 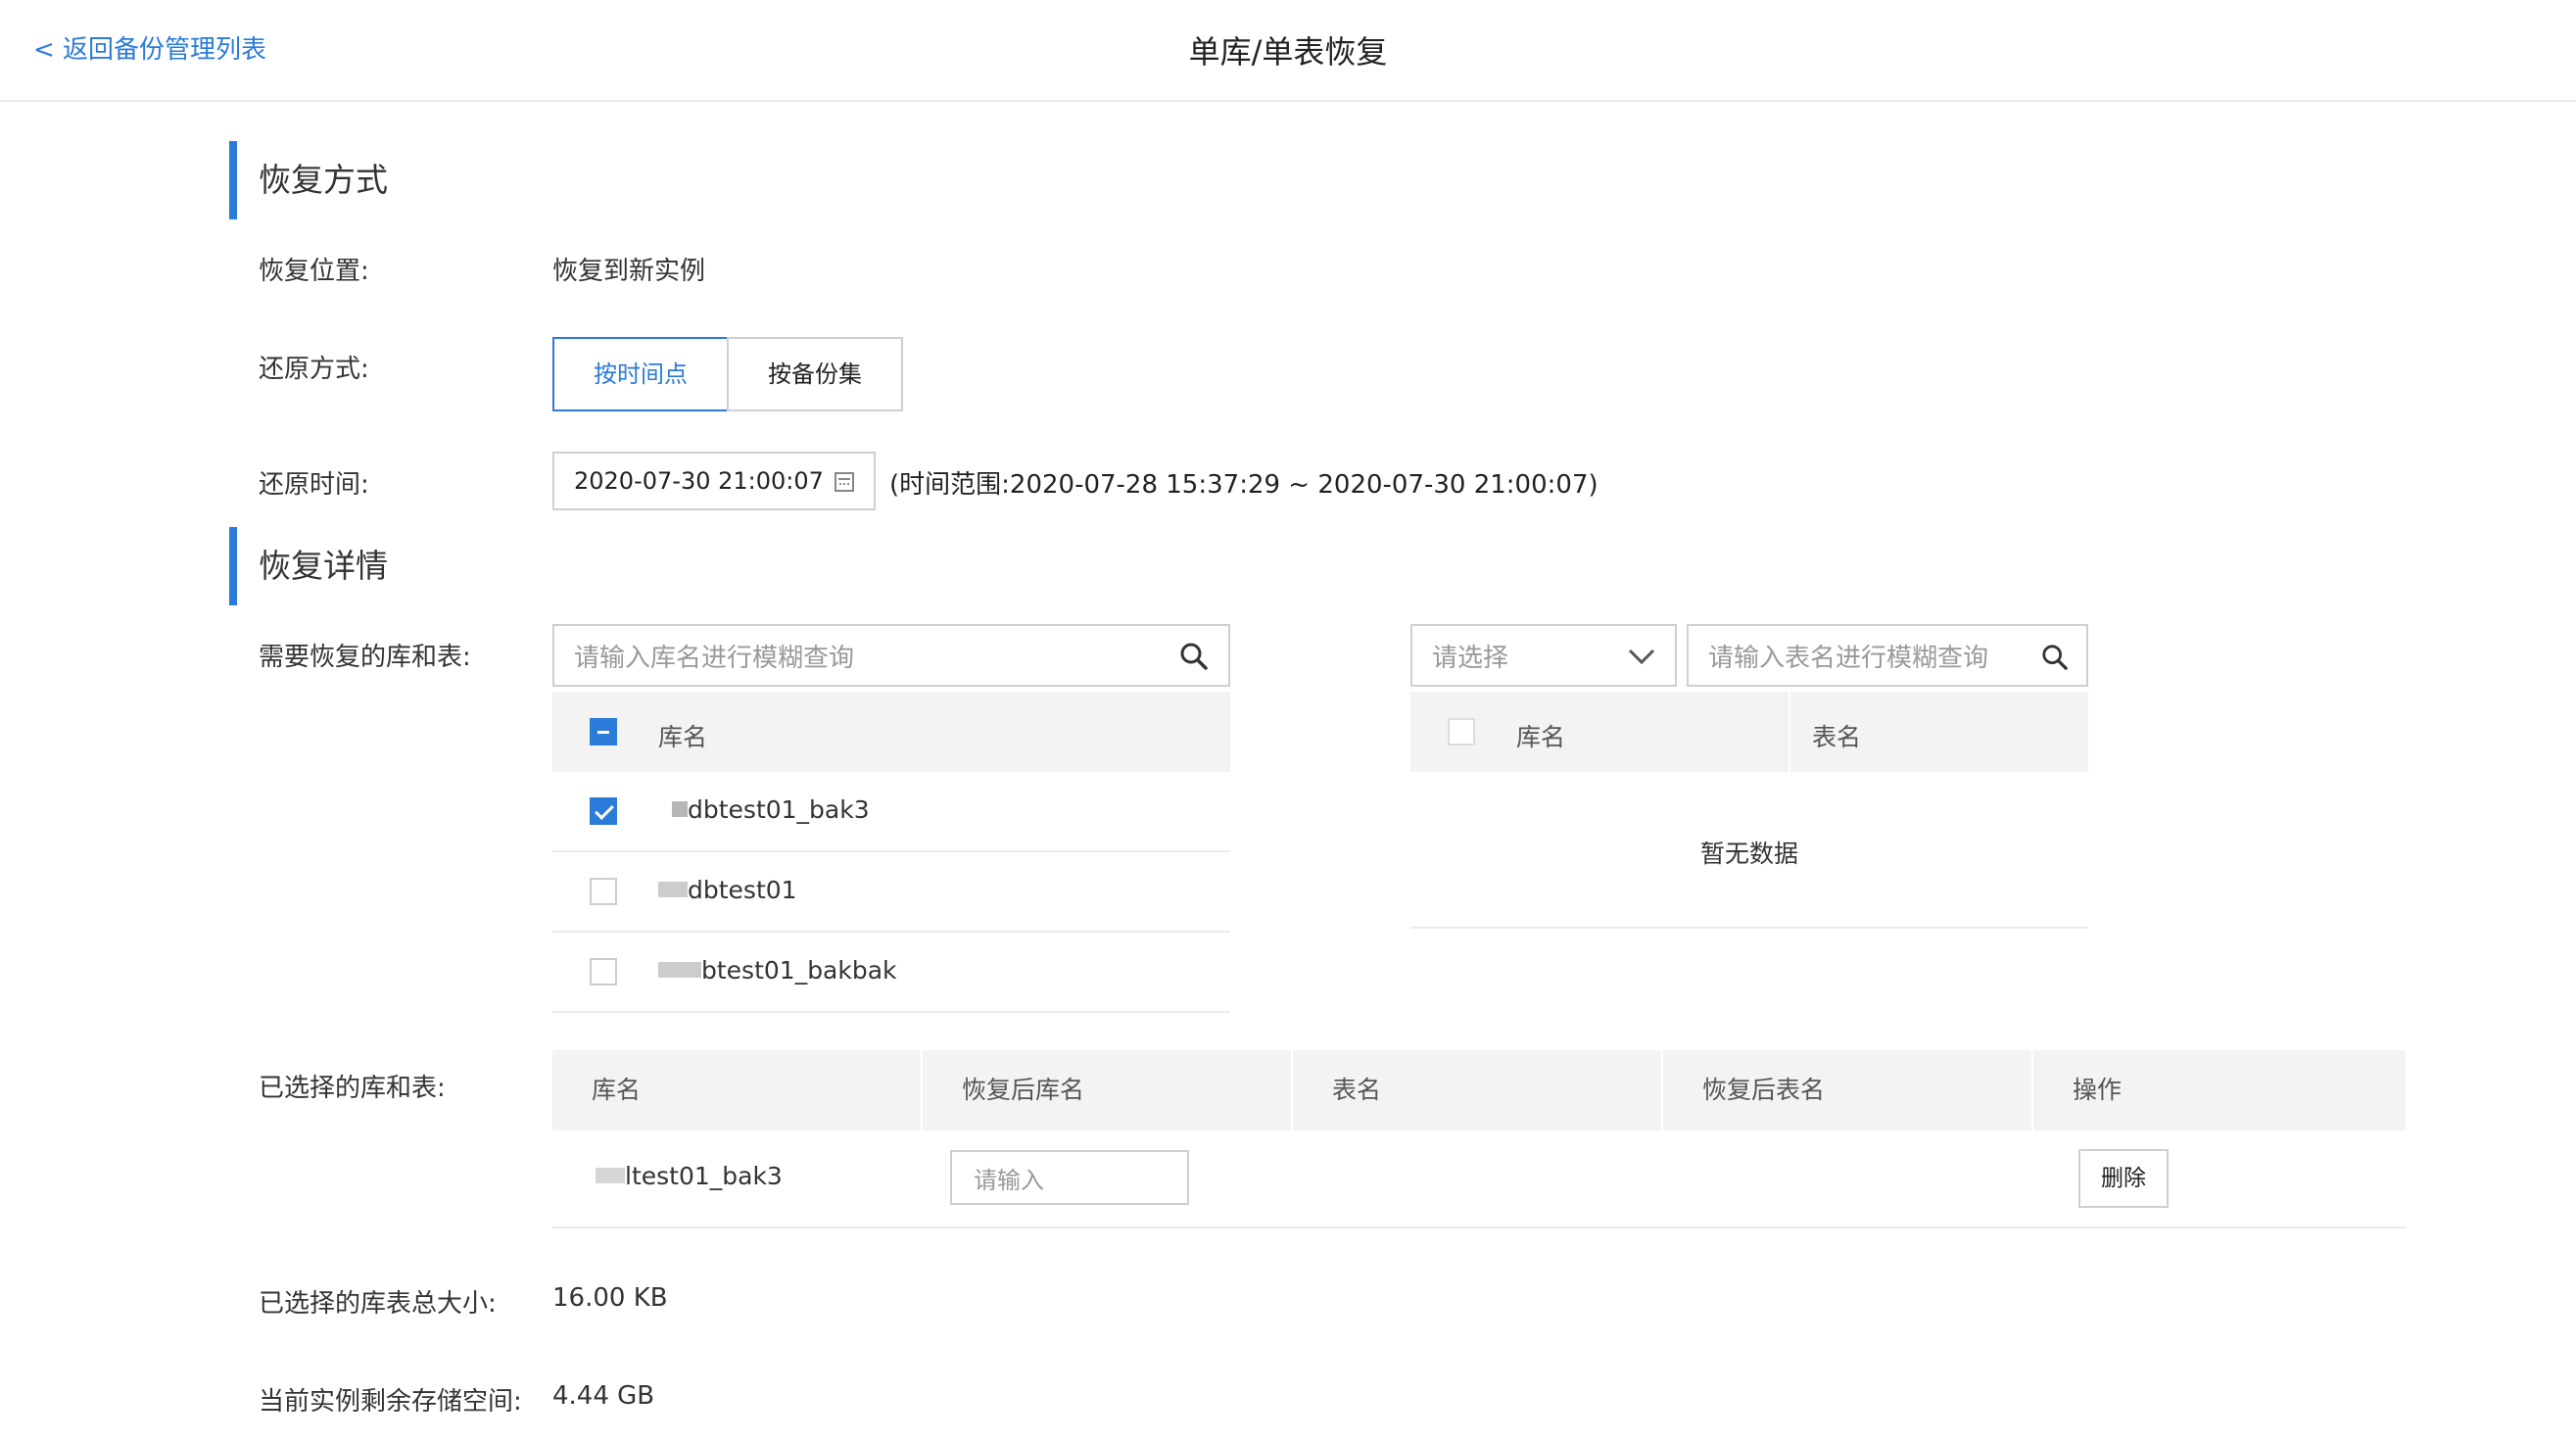 I want to click on db-row-name: dbtest01, so click(x=727, y=890).